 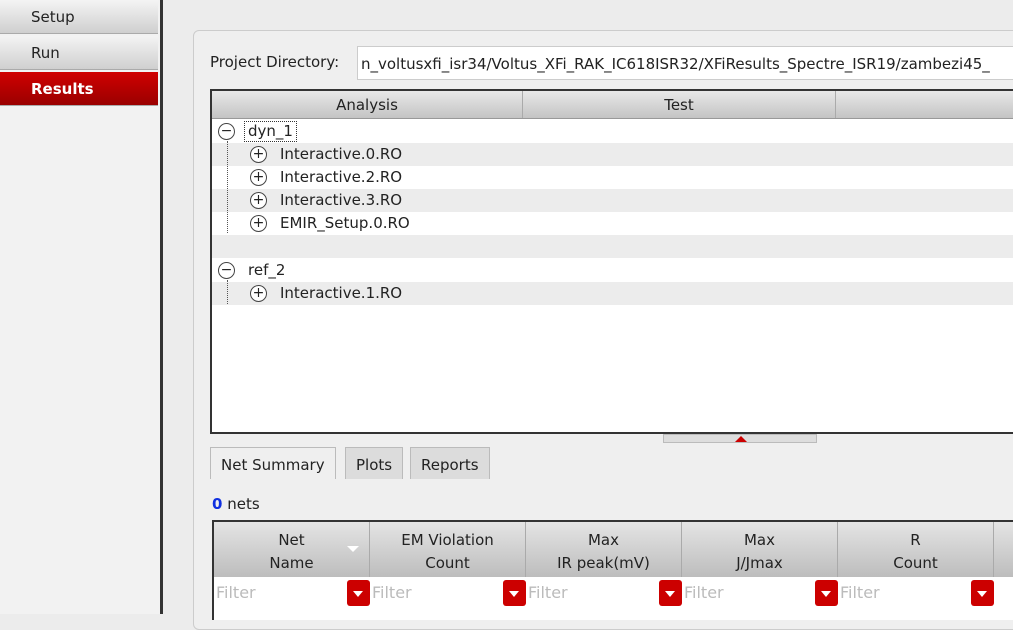 What do you see at coordinates (374, 463) in the screenshot?
I see `tab-plots: Plots` at bounding box center [374, 463].